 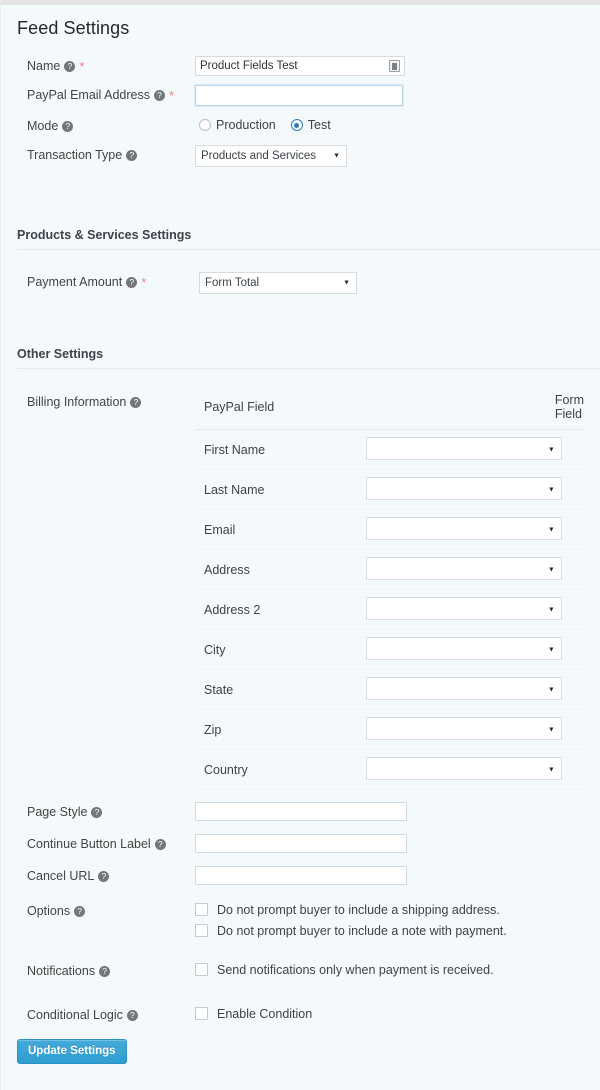 What do you see at coordinates (111, 909) in the screenshot?
I see `options-label: Options?` at bounding box center [111, 909].